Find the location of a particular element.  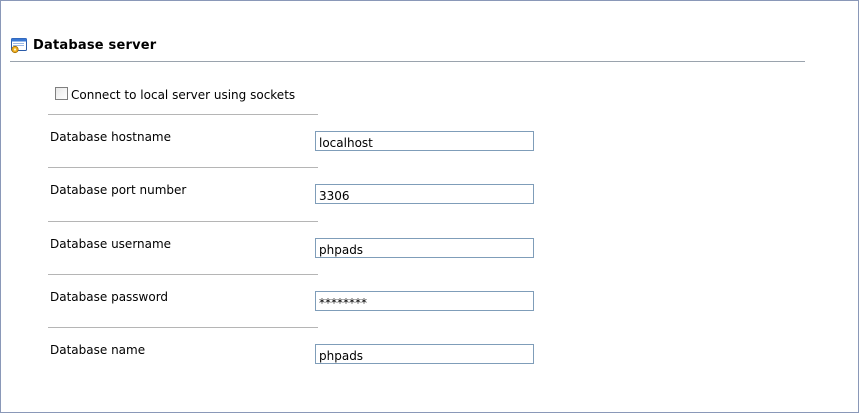

header-divider is located at coordinates (407, 61).